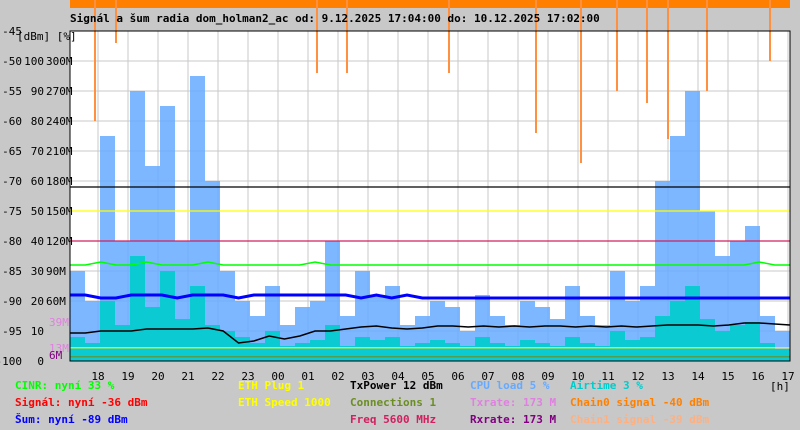 The width and height of the screenshot is (800, 430). Describe the element at coordinates (337, 376) in the screenshot. I see `x-tick: 02` at that location.